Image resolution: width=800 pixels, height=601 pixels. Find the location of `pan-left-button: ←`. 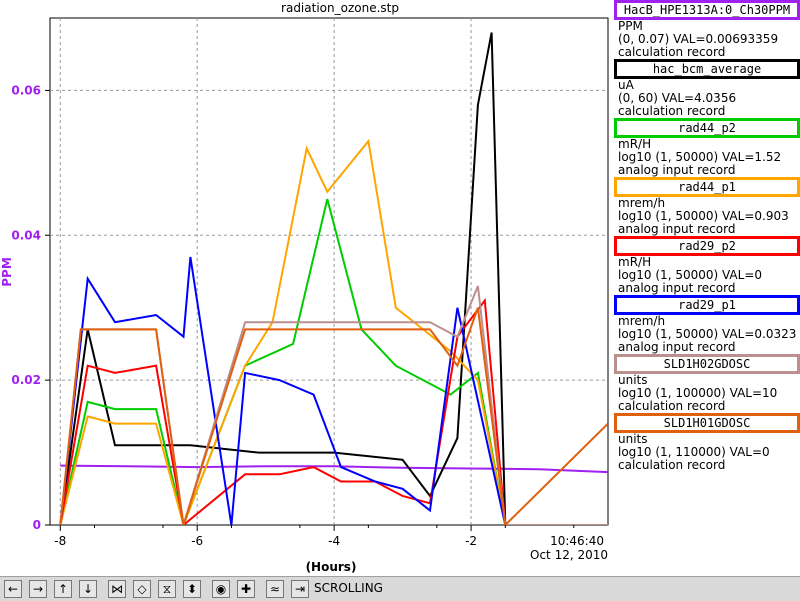

pan-left-button: ← is located at coordinates (13, 589).